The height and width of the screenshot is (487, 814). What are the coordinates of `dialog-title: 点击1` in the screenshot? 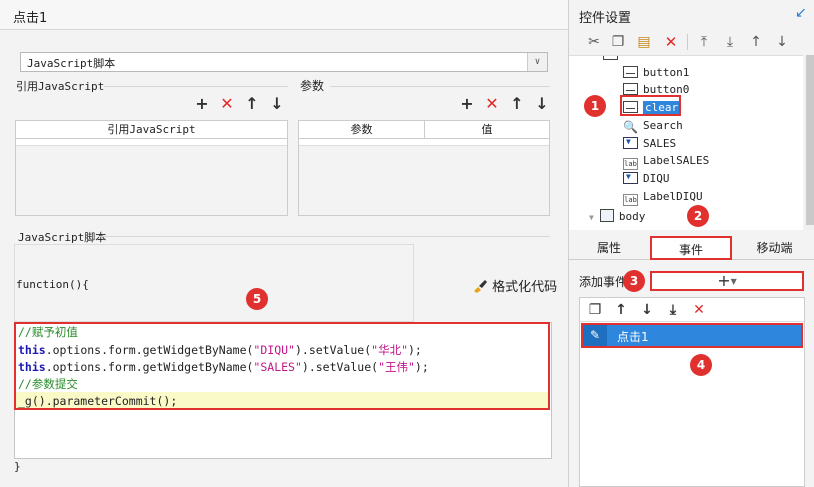 It's located at (284, 15).